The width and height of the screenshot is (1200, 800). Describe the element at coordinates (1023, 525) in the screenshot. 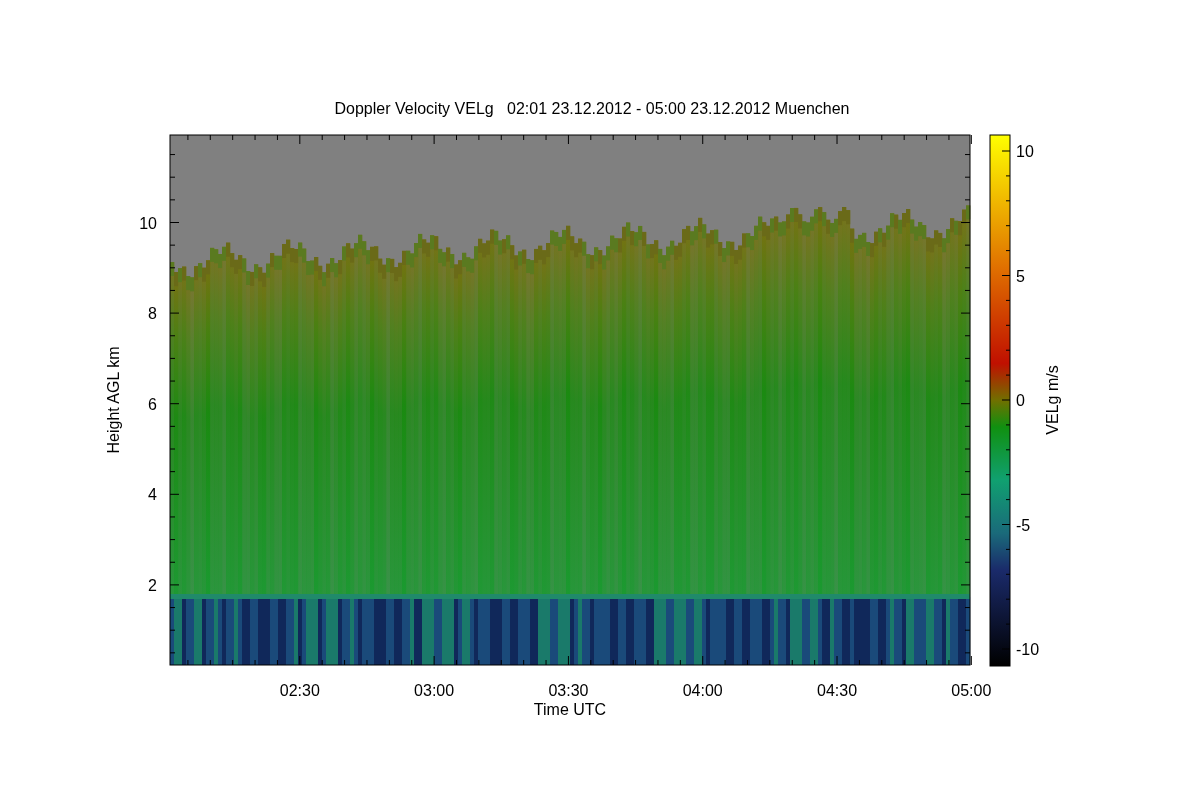

I see `colorbar-tick-label: -5` at that location.